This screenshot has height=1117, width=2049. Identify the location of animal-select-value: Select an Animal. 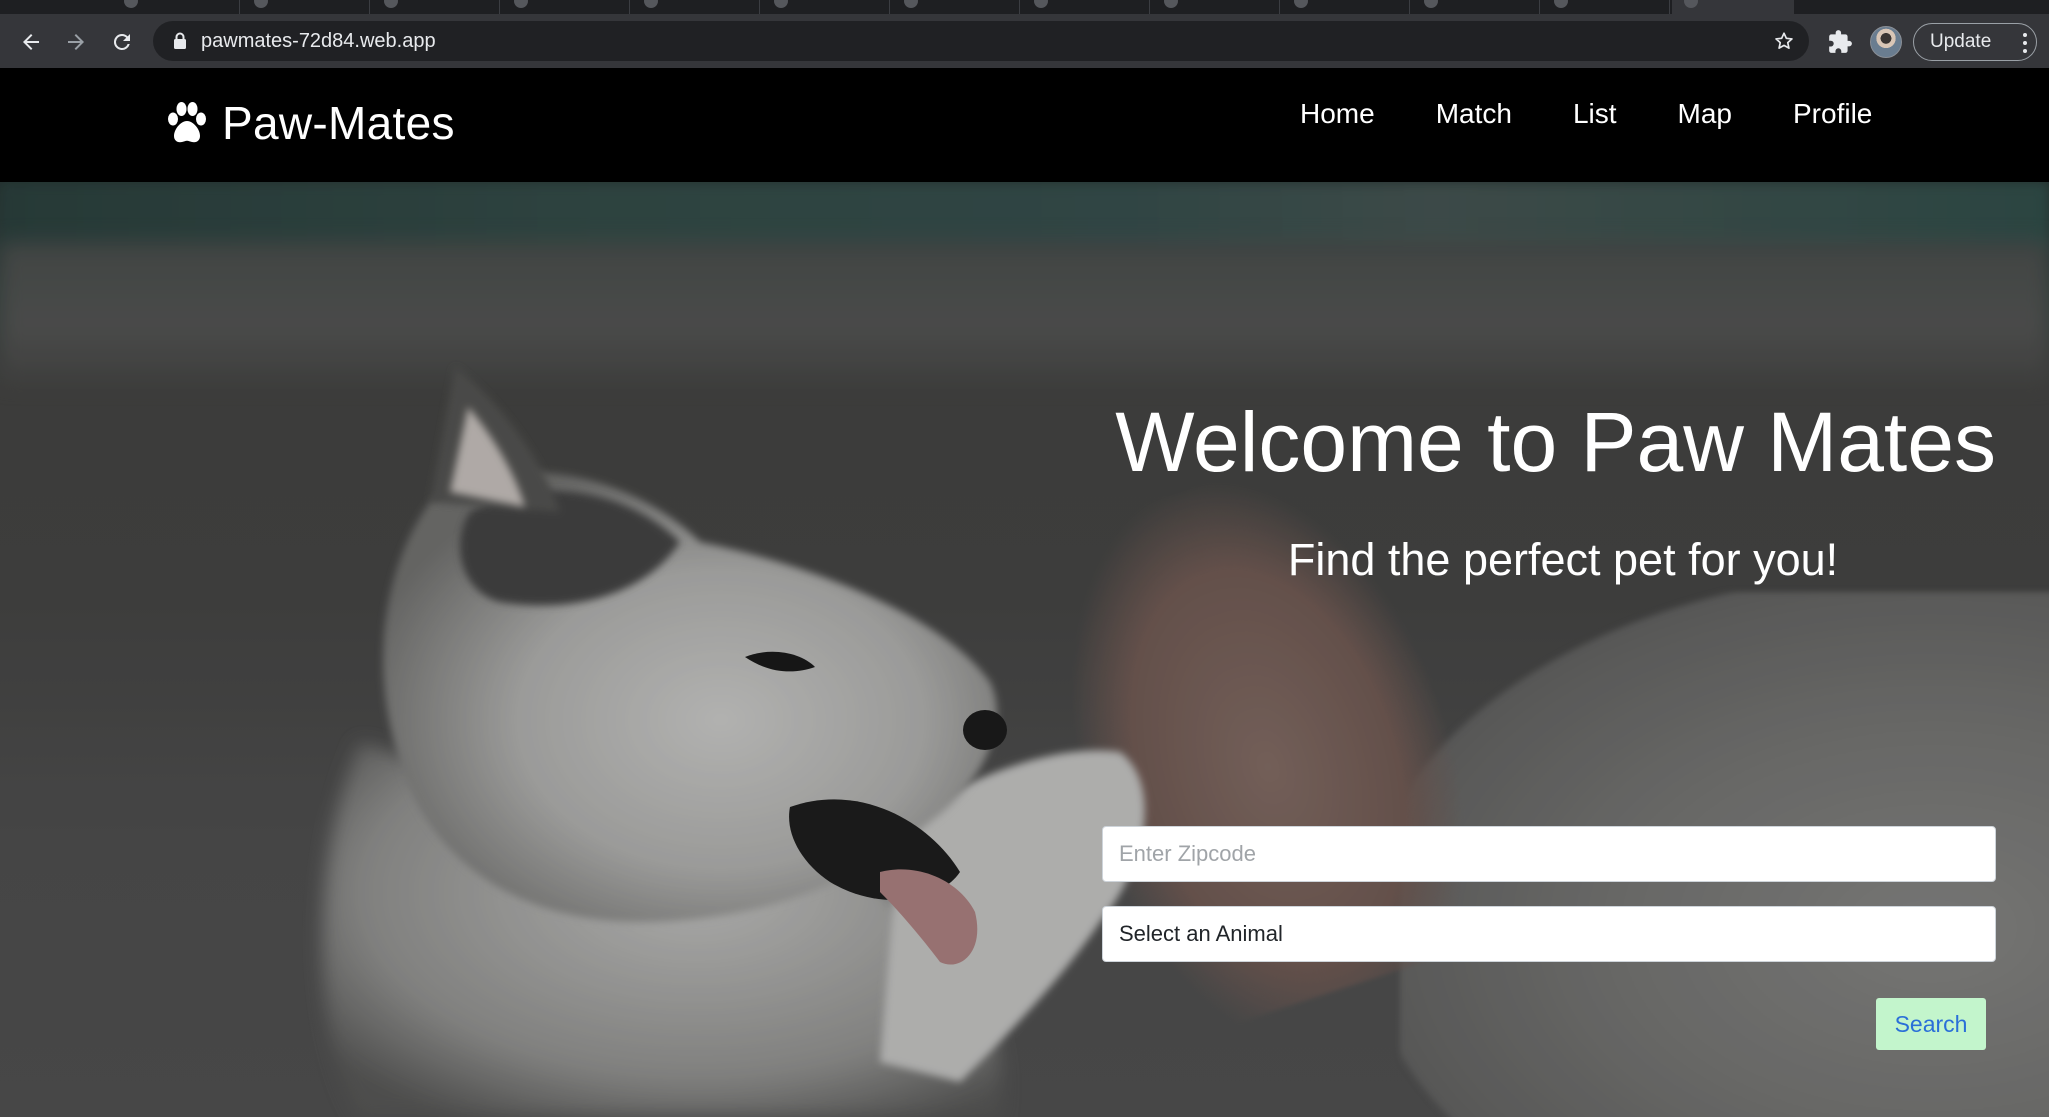
(1201, 933).